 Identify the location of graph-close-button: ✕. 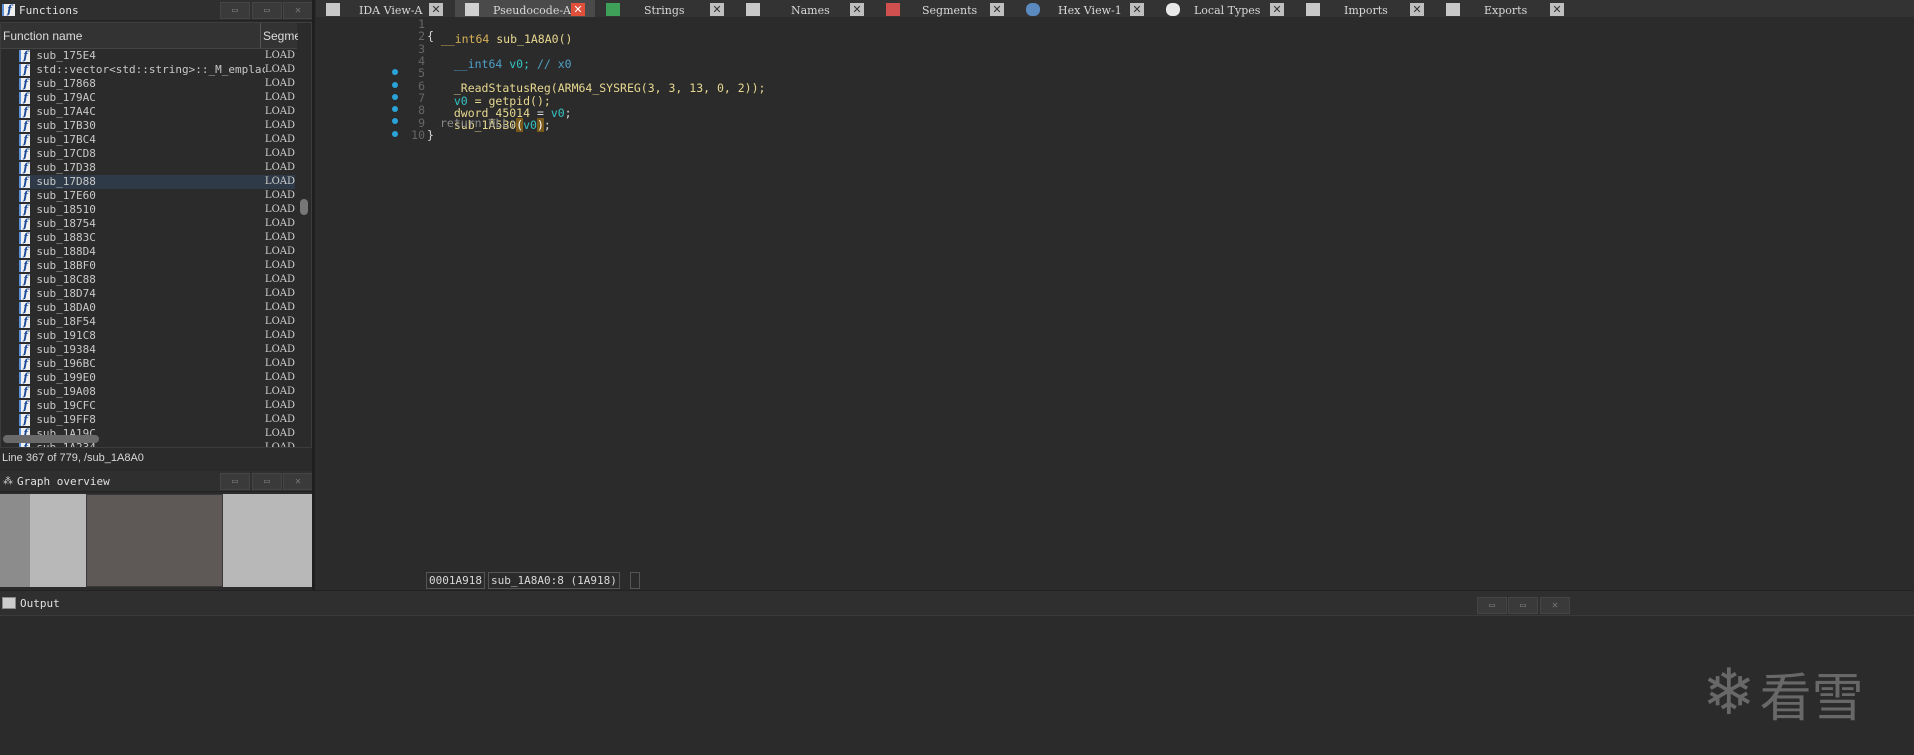
(298, 481).